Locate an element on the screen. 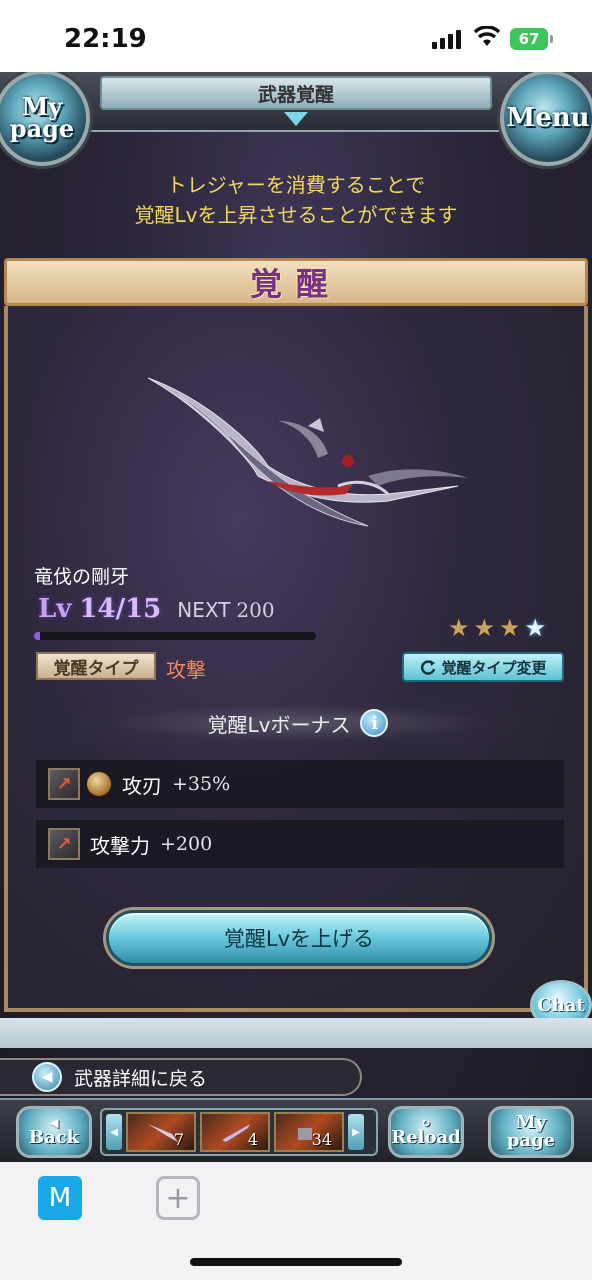 The width and height of the screenshot is (592, 1280). awakening-type-value: 攻撃 is located at coordinates (186, 670).